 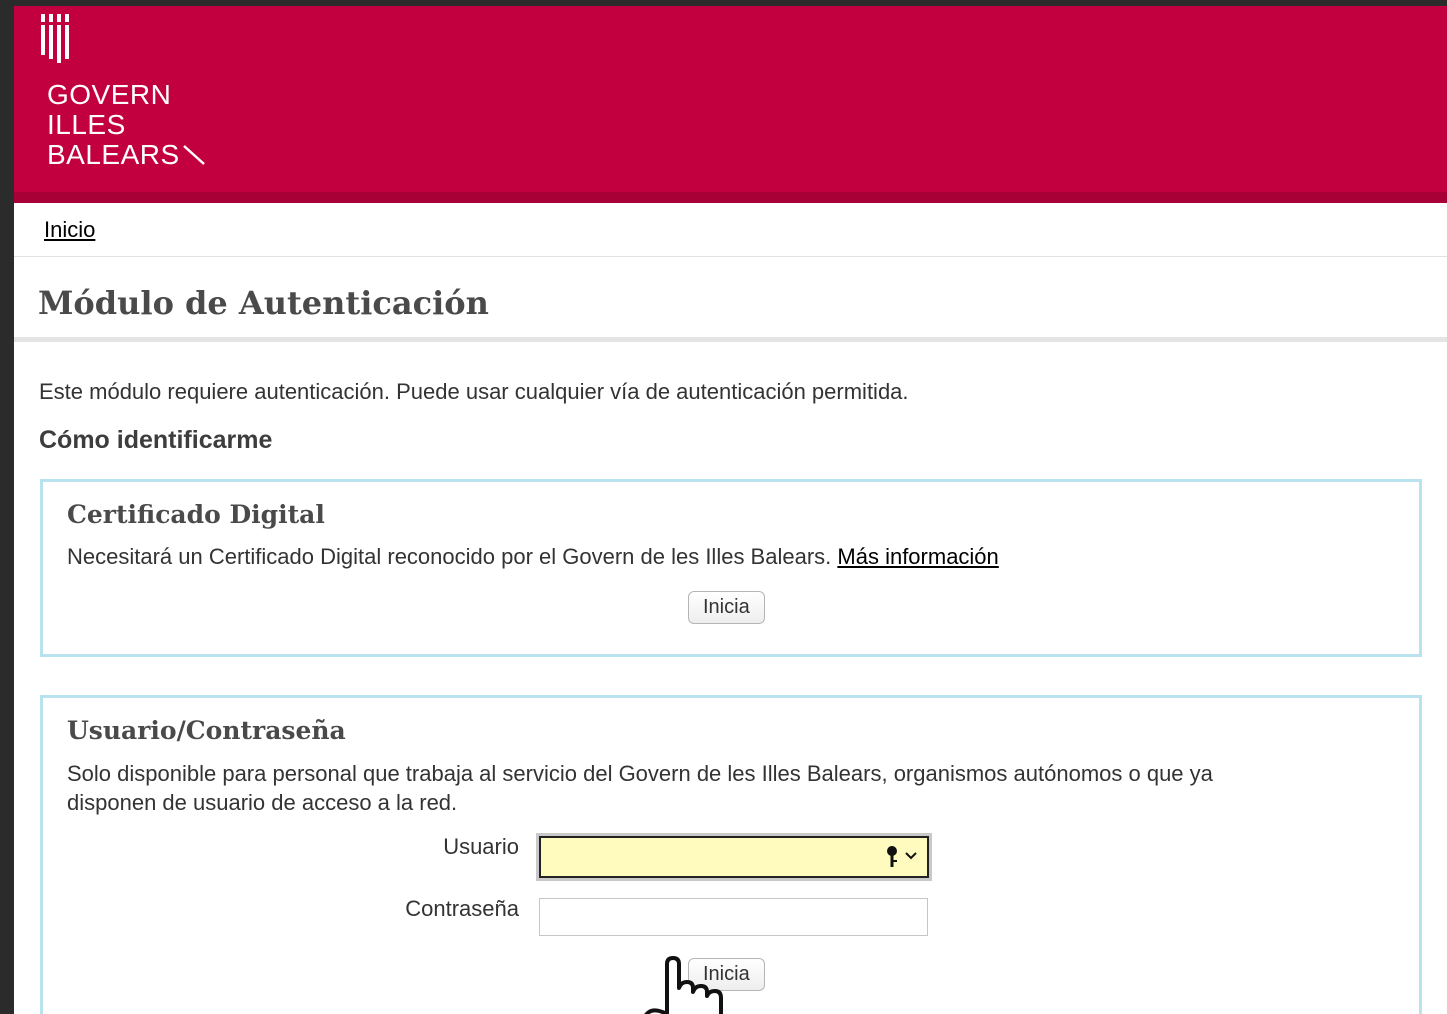 What do you see at coordinates (263, 303) in the screenshot?
I see `page-title: Módulo de Autenticación` at bounding box center [263, 303].